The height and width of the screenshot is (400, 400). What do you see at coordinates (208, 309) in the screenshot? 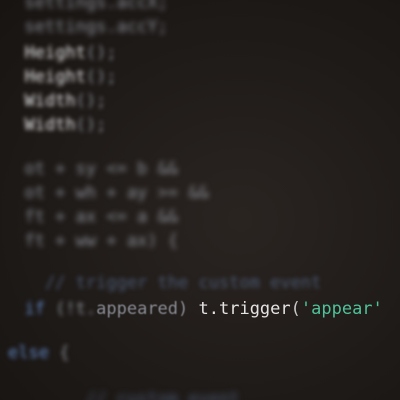
I see `code-token-bright: t.` at bounding box center [208, 309].